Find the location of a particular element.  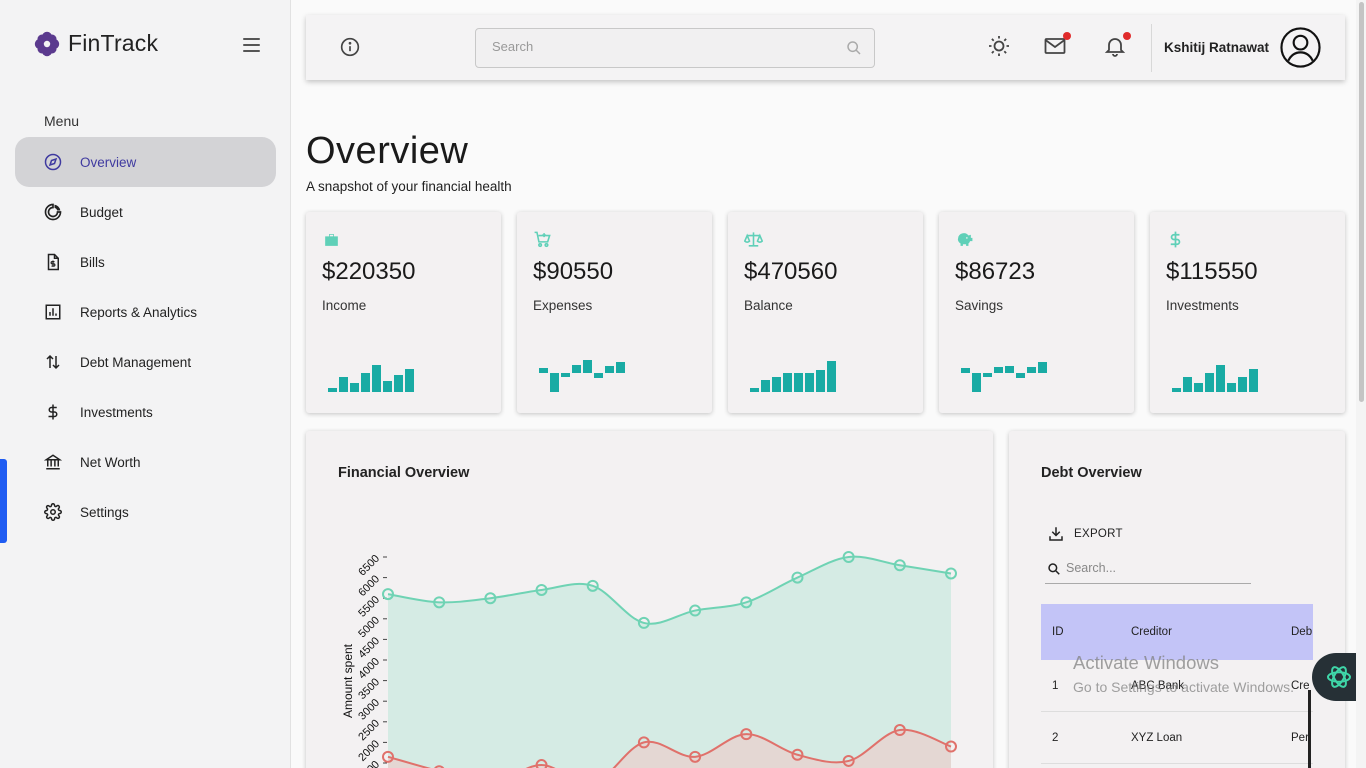

card-value: $220350 is located at coordinates (369, 271).